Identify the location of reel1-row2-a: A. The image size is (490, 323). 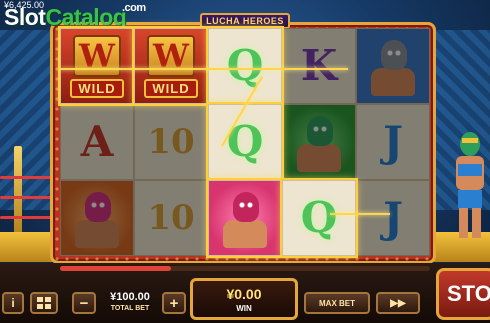
(97, 142).